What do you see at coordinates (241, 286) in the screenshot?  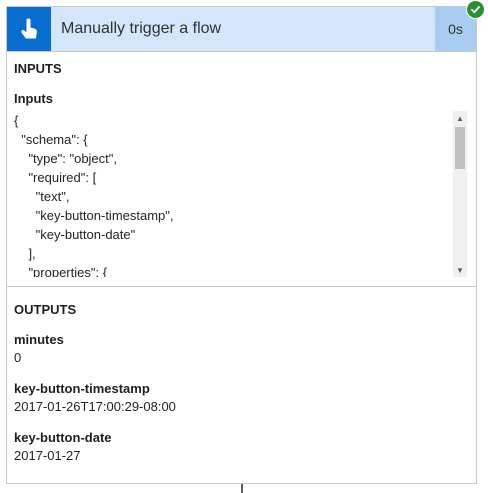 I see `section-divider` at bounding box center [241, 286].